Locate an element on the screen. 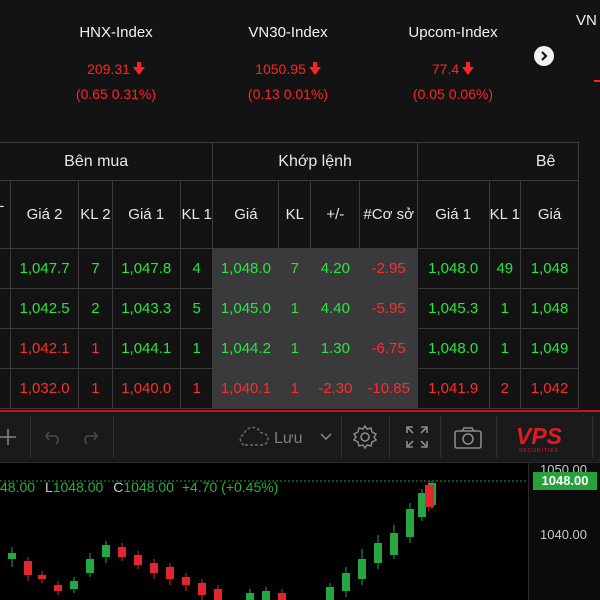 This screenshot has height=600, width=600. table-cell: 1,043.3 is located at coordinates (146, 308).